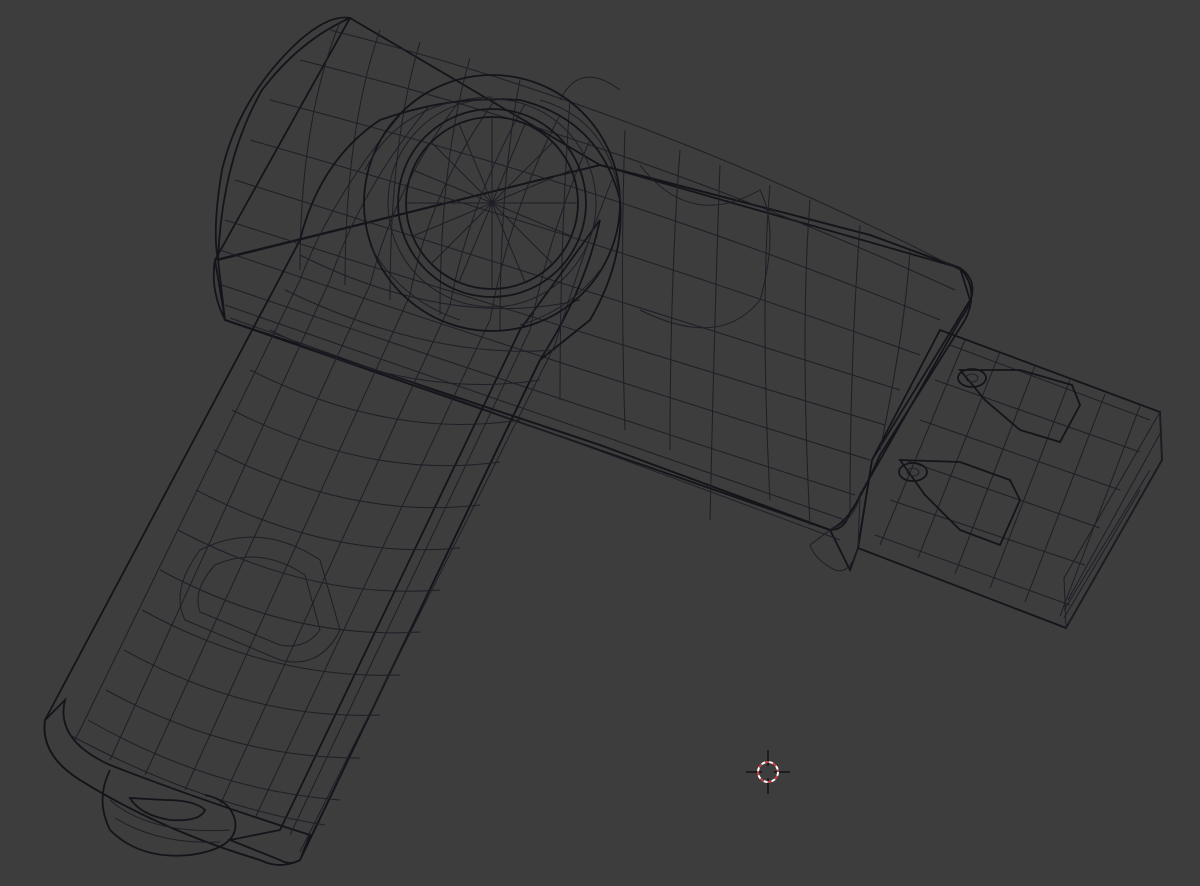  I want to click on 3d-cursor-icon, so click(768, 772).